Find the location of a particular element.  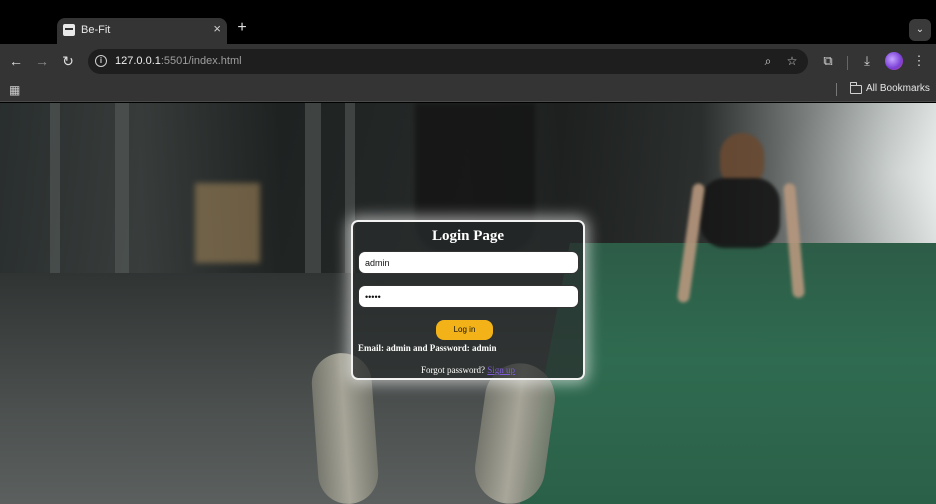

page-title: Login Page is located at coordinates (468, 236).